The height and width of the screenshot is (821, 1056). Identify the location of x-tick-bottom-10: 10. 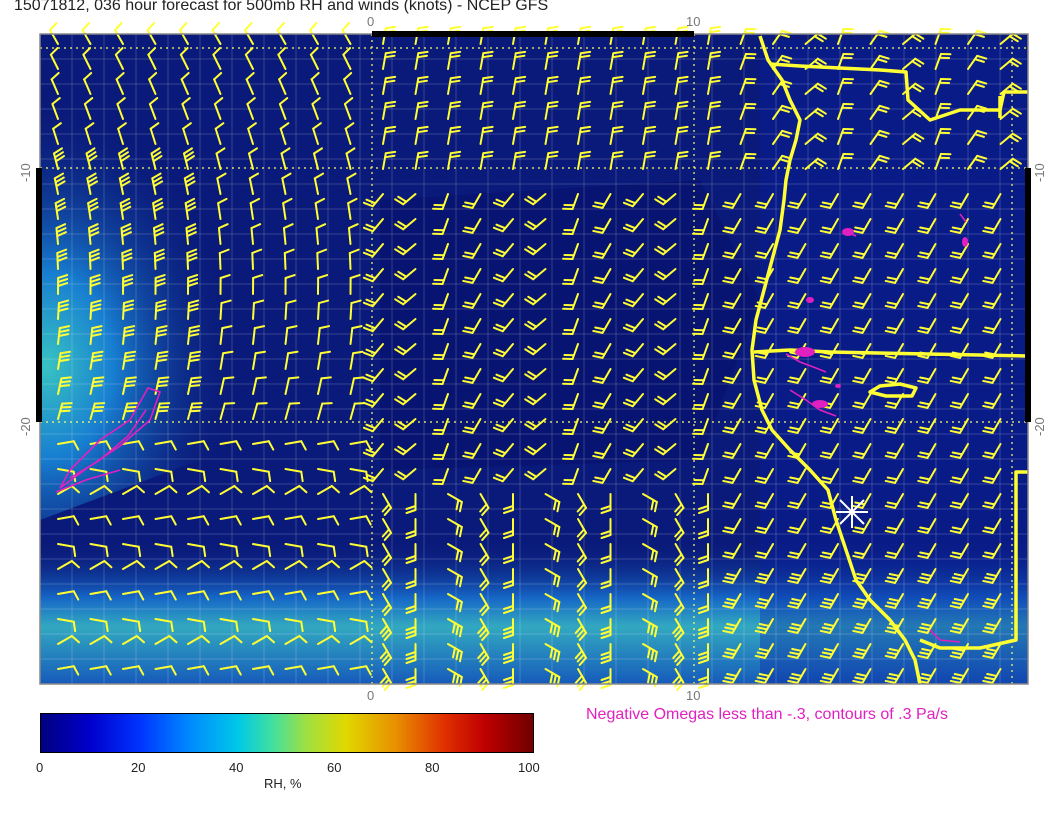
(693, 695).